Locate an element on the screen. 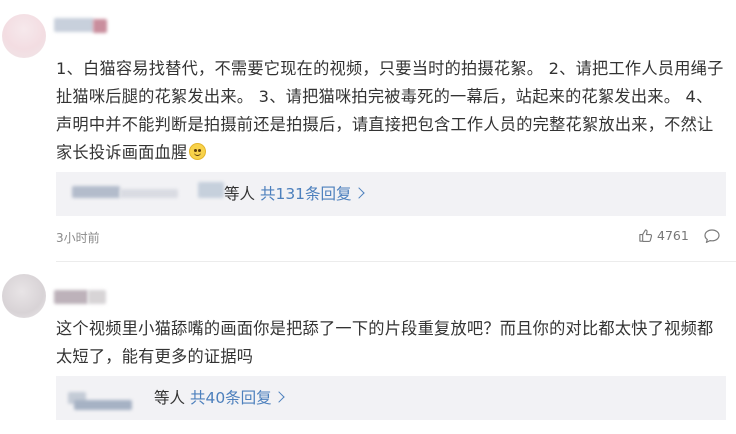  replies-count-link: 共40条回复 is located at coordinates (231, 398).